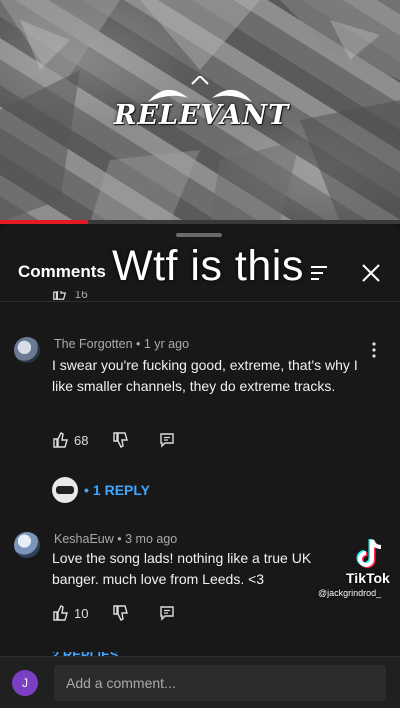 This screenshot has height=708, width=400. Describe the element at coordinates (115, 539) in the screenshot. I see `comment-meta: KeshaEuw • 3 mo ago` at that location.